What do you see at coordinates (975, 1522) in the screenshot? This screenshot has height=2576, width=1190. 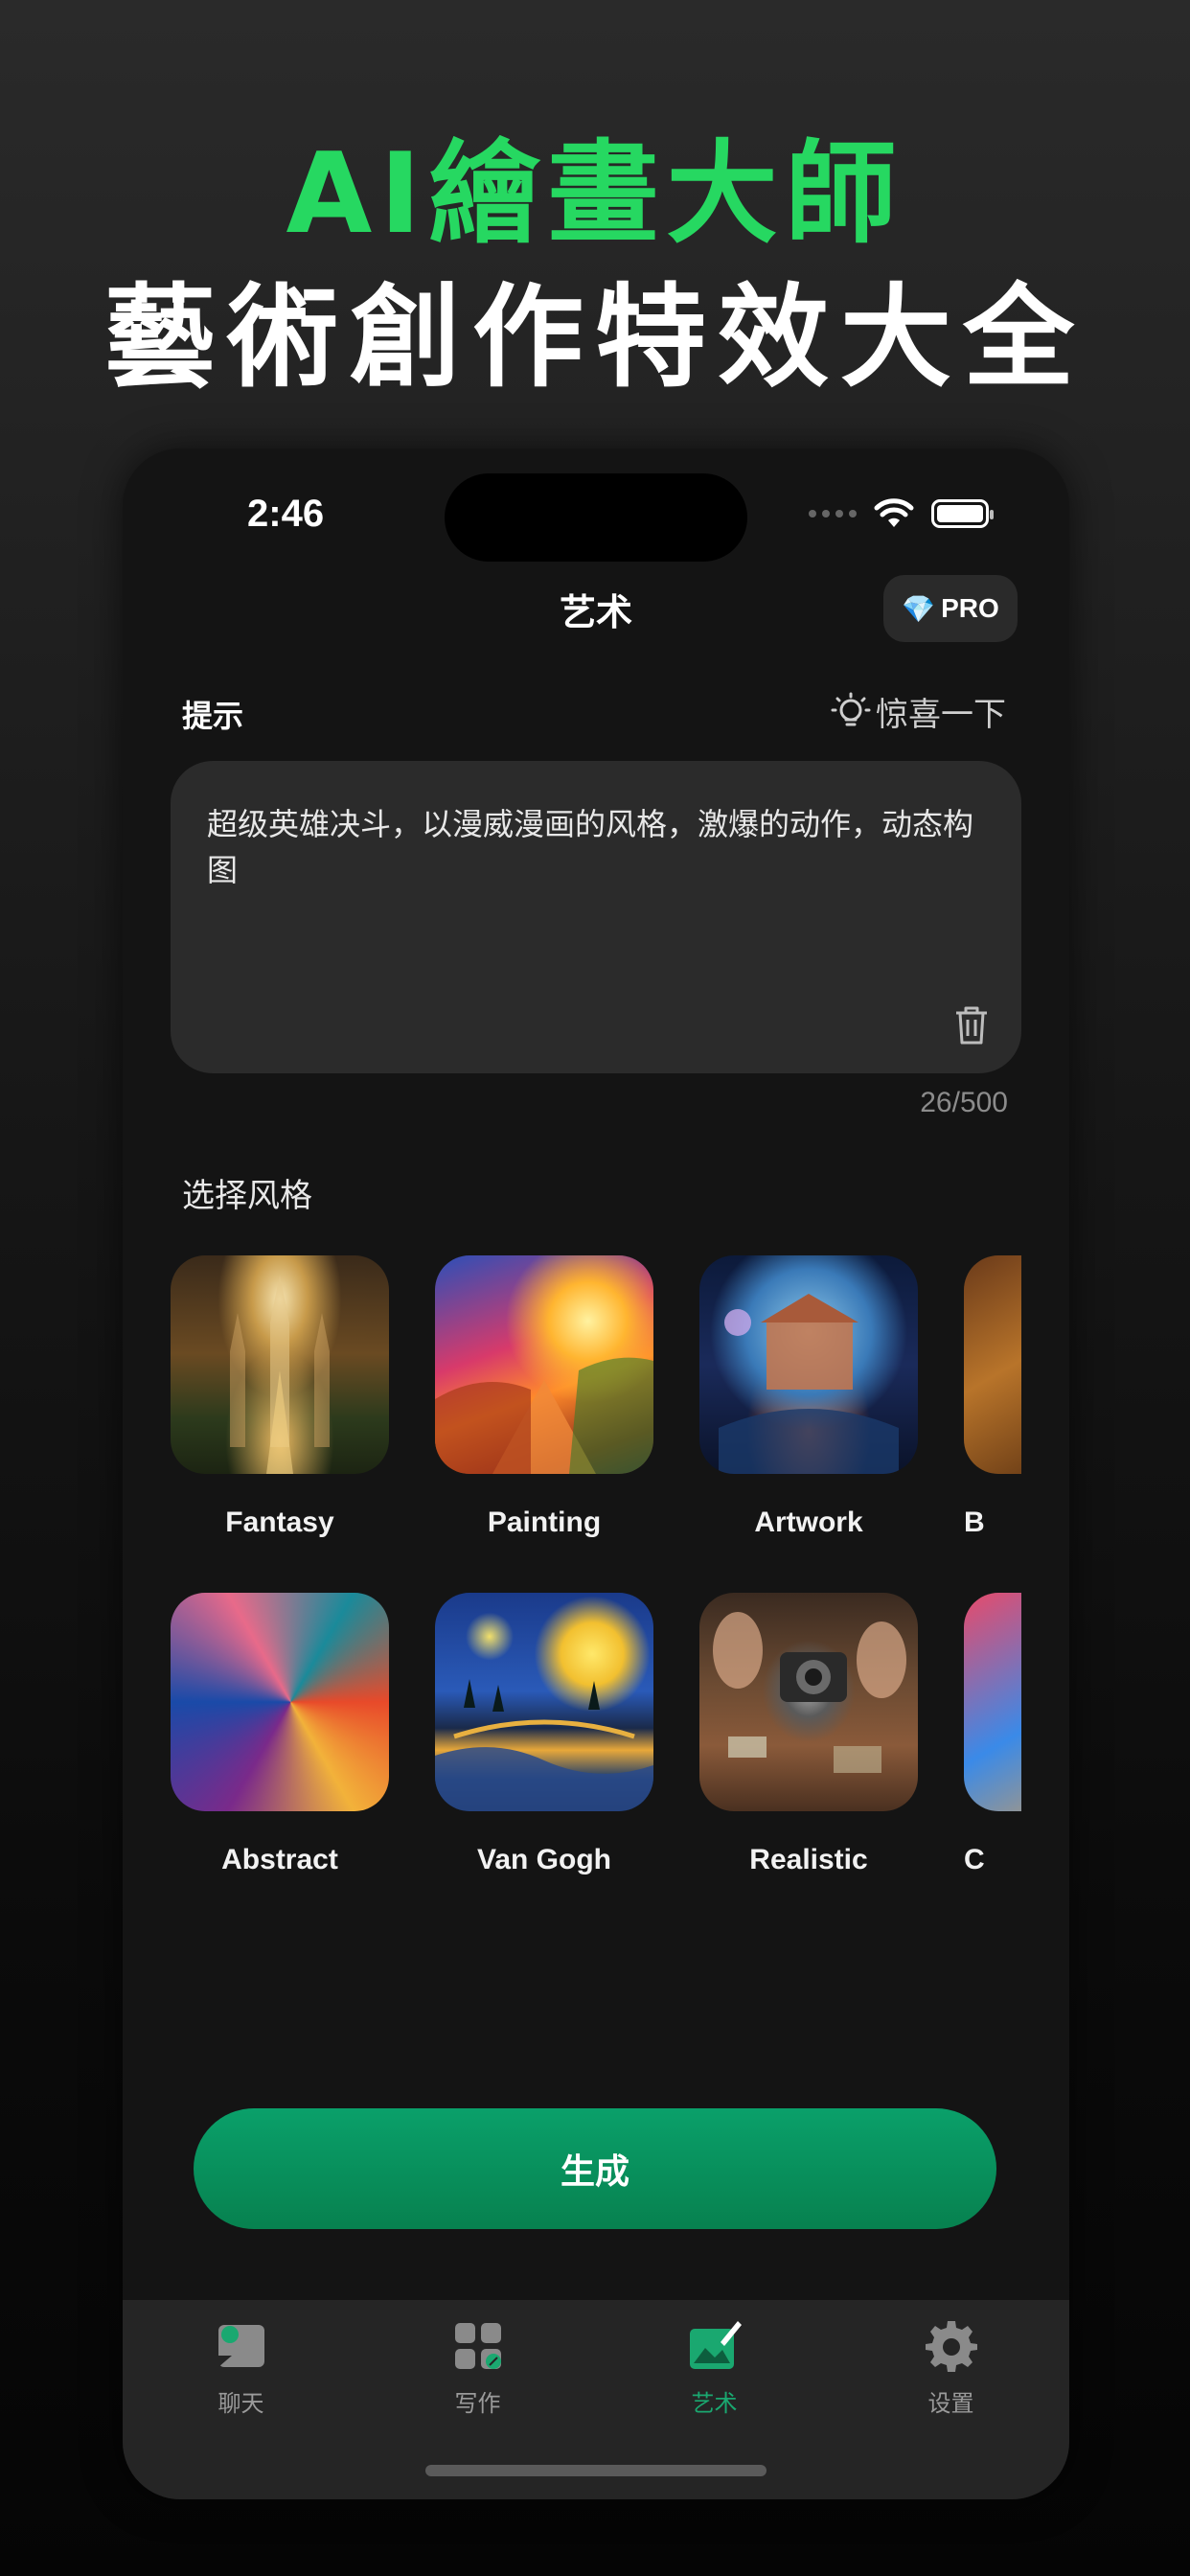 I see `style-name: B` at bounding box center [975, 1522].